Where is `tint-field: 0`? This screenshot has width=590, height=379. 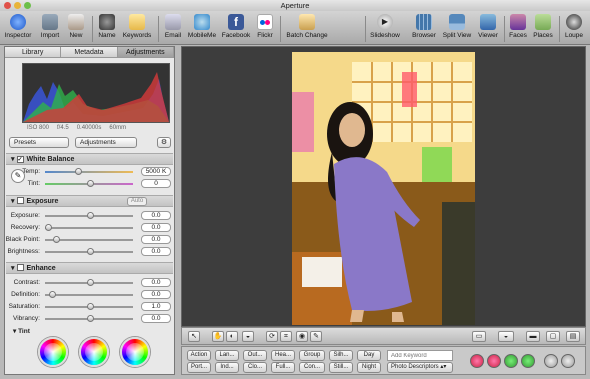 tint-field: 0 is located at coordinates (156, 183).